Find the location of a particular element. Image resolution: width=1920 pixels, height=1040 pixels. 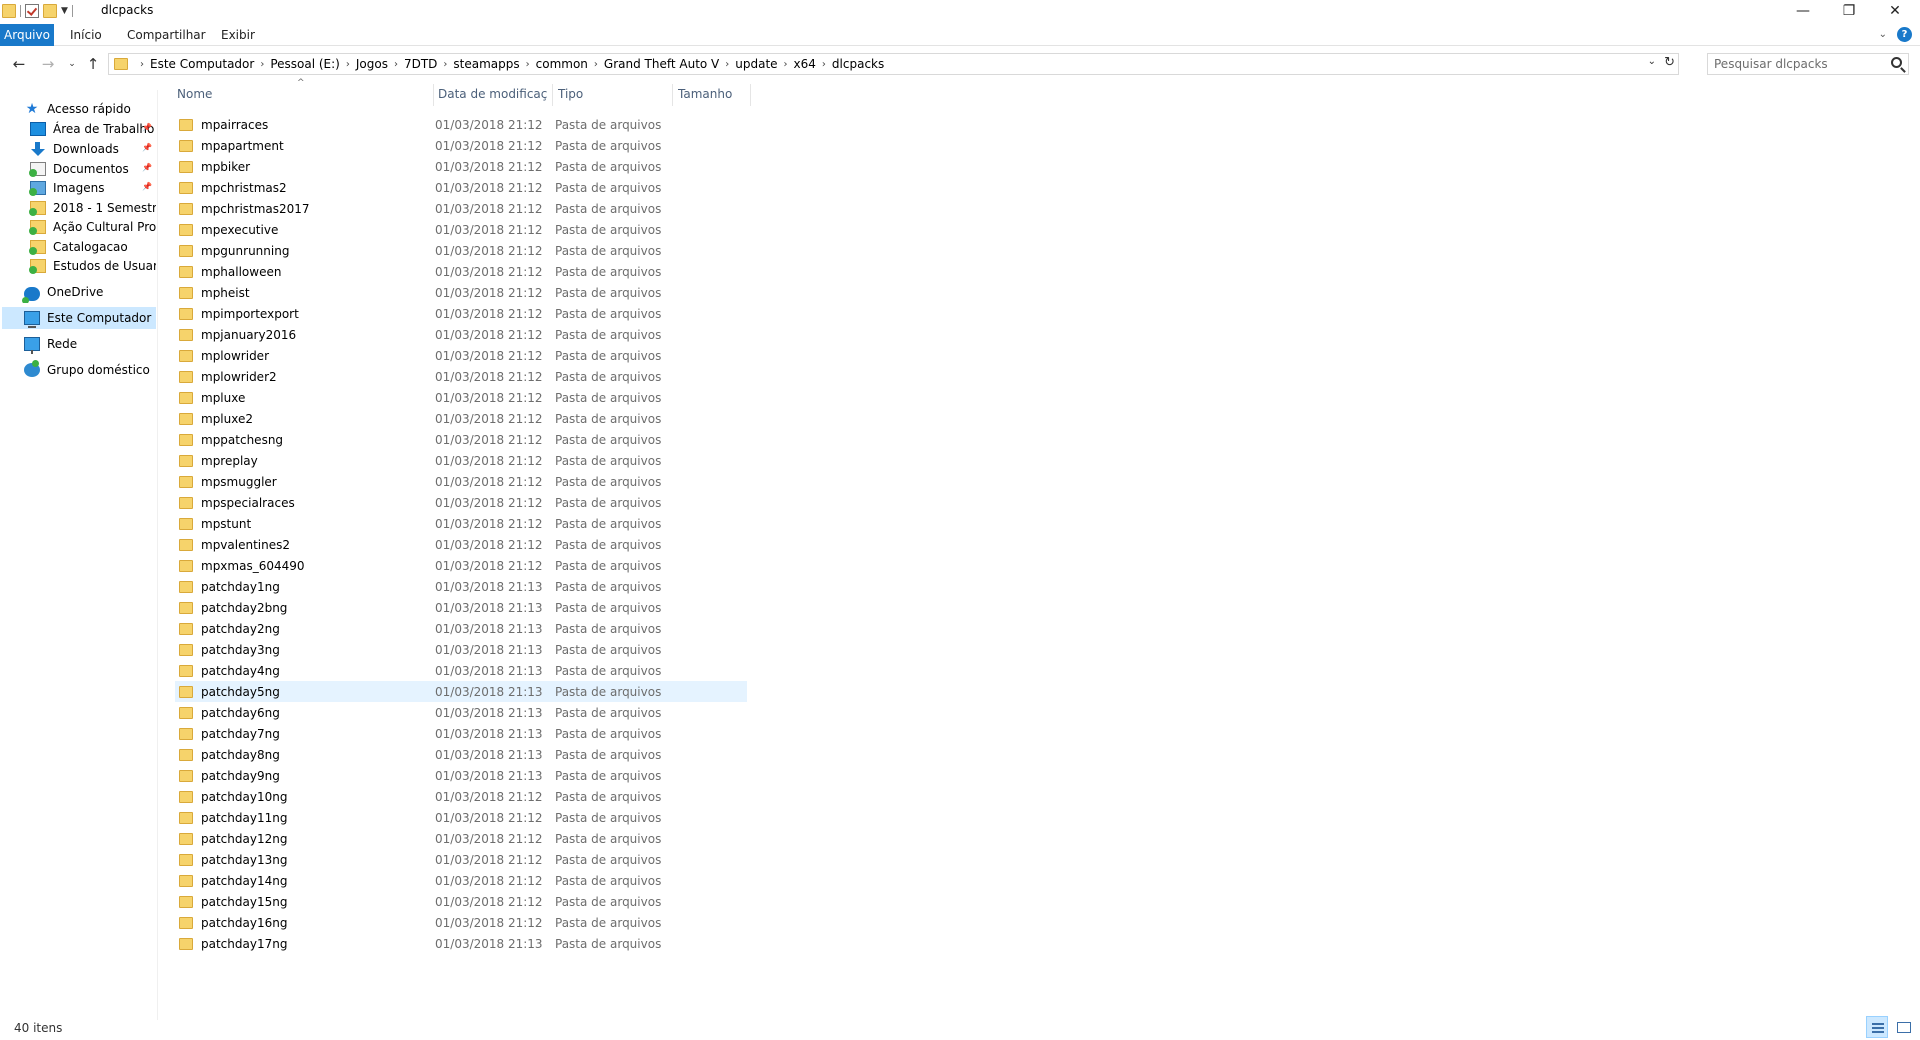

breadcrumb-item: common is located at coordinates (562, 64).